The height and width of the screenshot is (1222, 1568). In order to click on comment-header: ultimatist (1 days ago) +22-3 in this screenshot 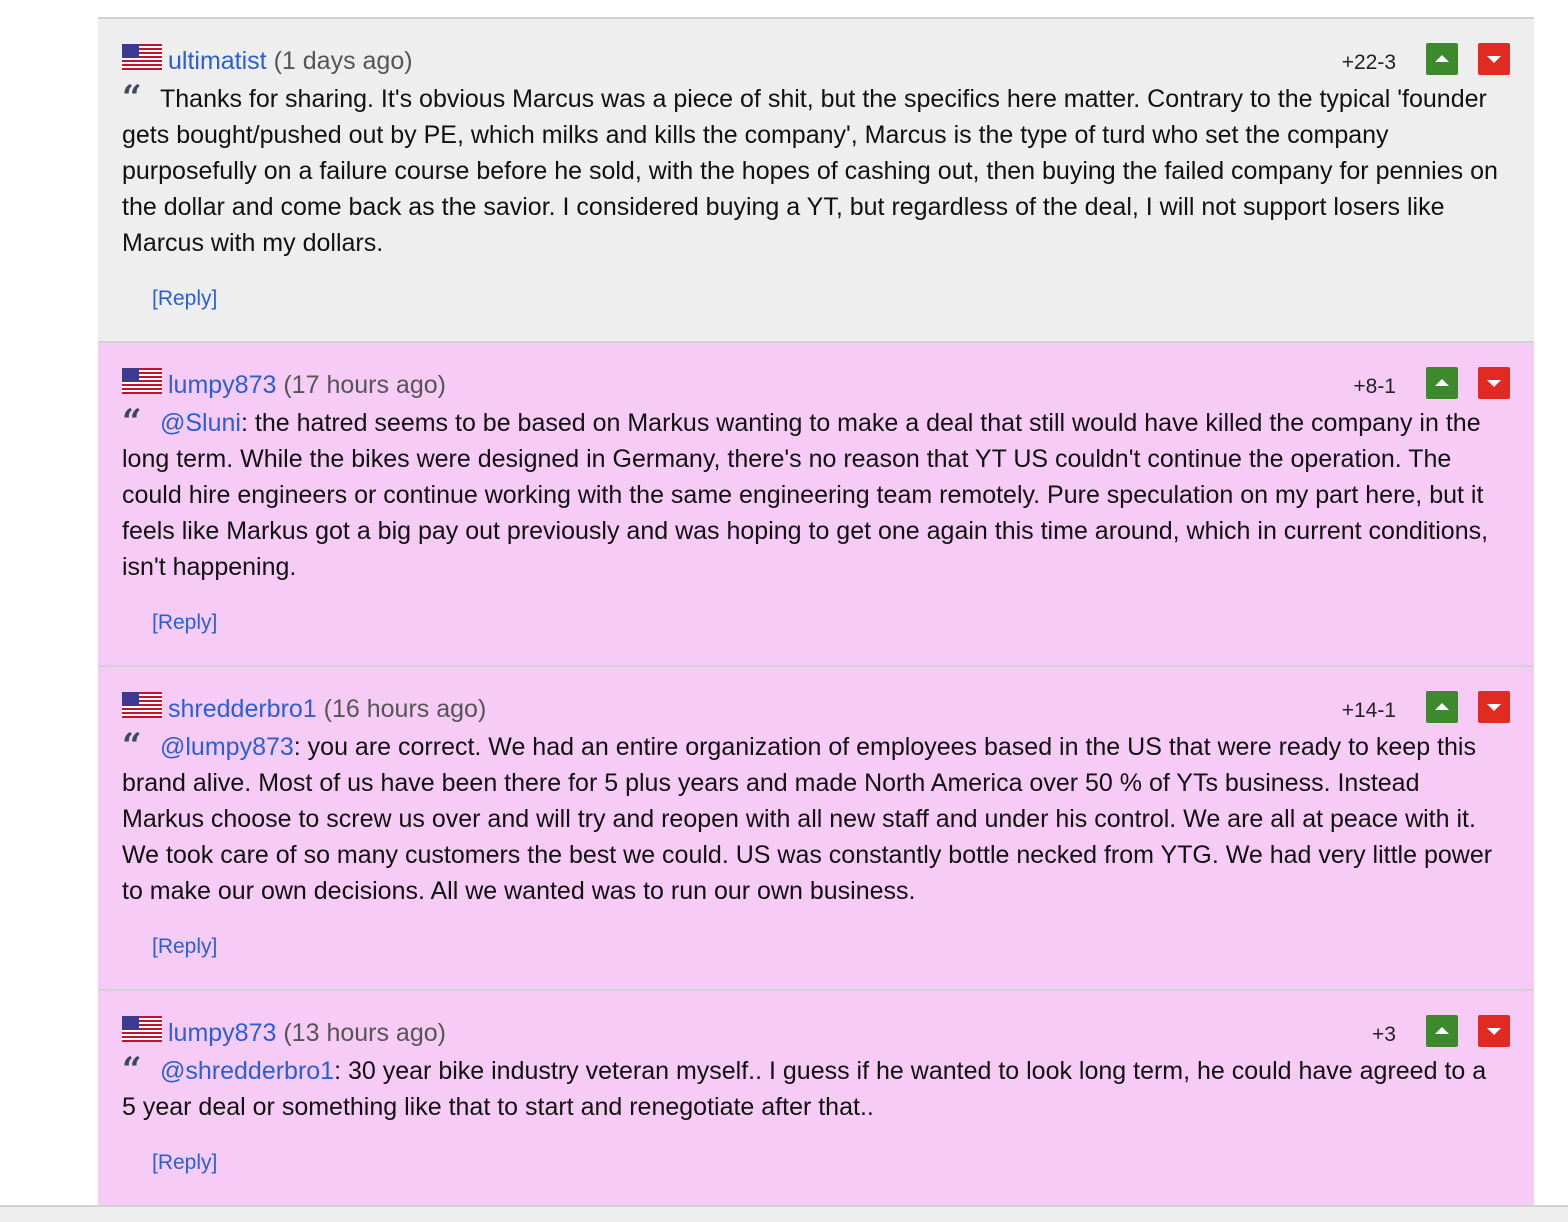, I will do `click(828, 61)`.